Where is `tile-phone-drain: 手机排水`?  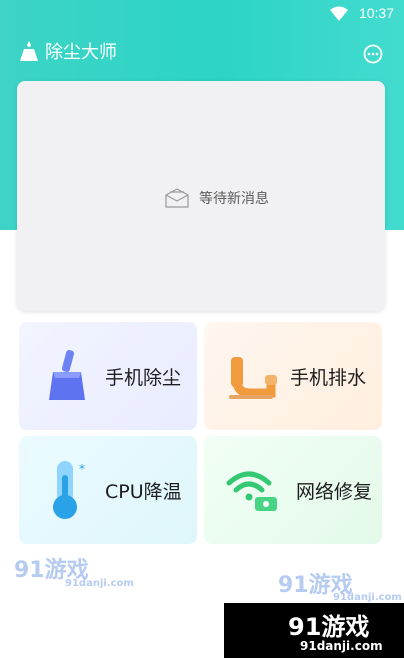
tile-phone-drain: 手机排水 is located at coordinates (293, 376).